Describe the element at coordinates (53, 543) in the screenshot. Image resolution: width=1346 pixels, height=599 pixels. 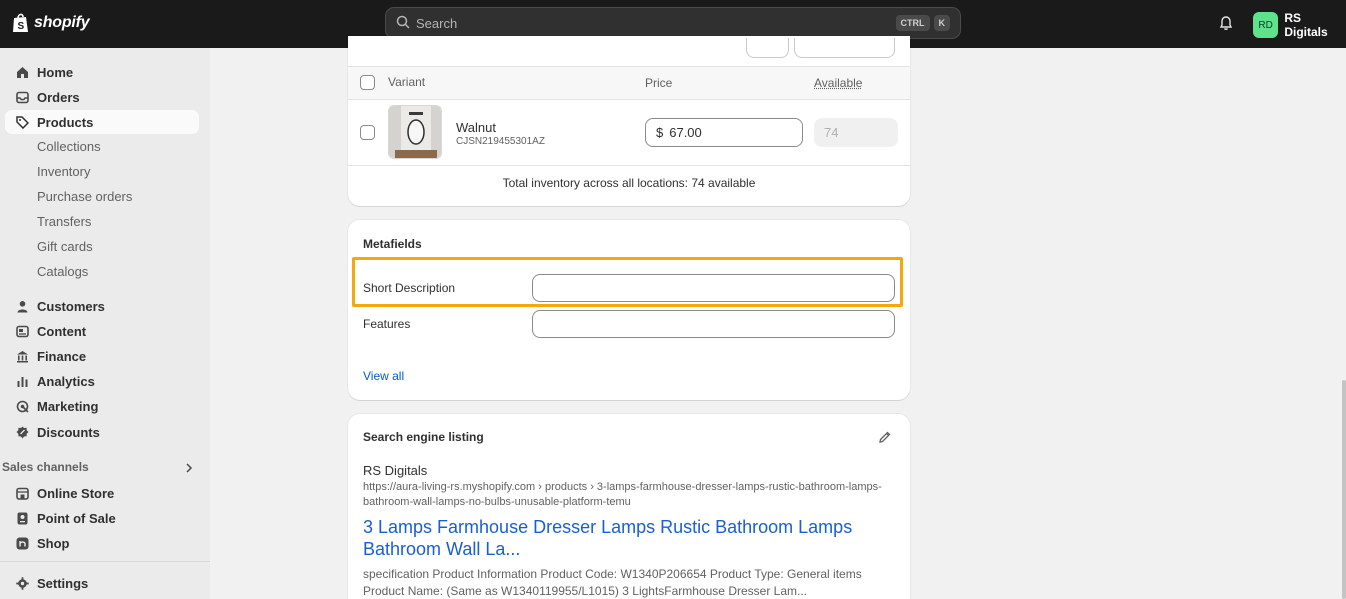
I see `nav-label: Shop` at that location.